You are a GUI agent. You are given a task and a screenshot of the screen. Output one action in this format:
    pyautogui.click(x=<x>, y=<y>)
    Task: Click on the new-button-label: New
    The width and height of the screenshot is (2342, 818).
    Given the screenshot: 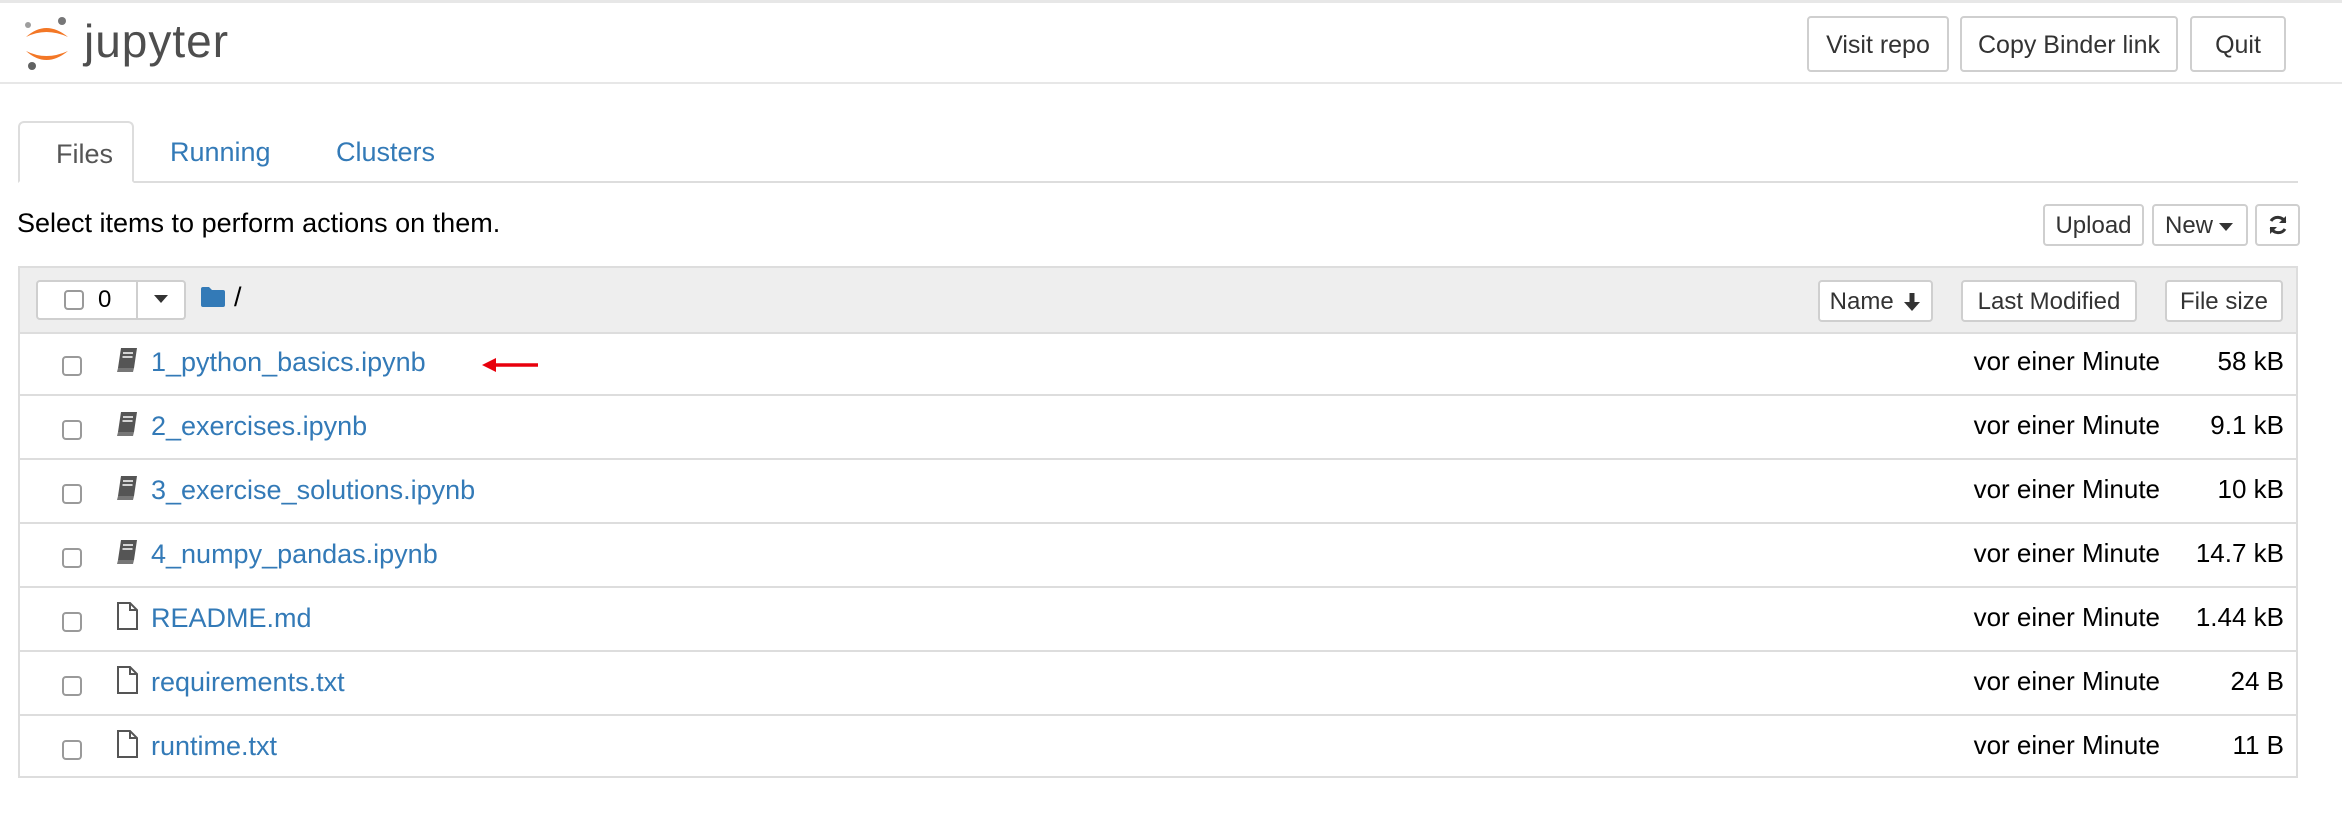 What is the action you would take?
    pyautogui.click(x=2188, y=225)
    